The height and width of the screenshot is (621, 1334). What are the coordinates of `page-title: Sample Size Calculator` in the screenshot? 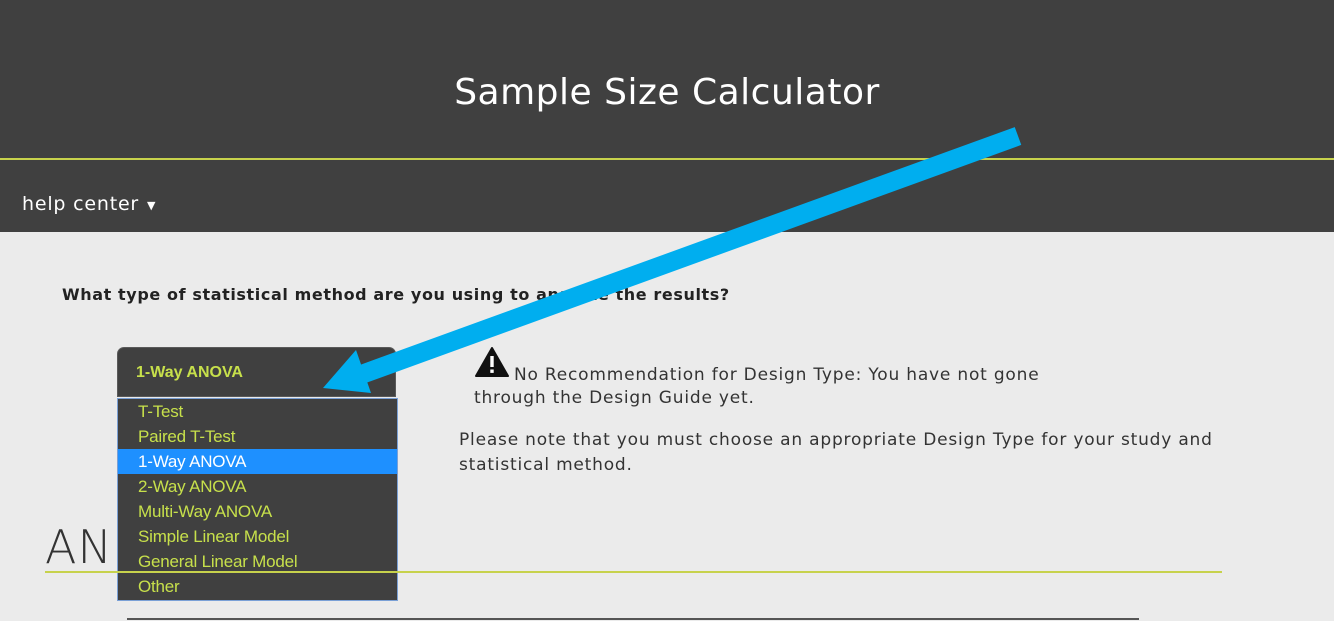 It's located at (667, 92).